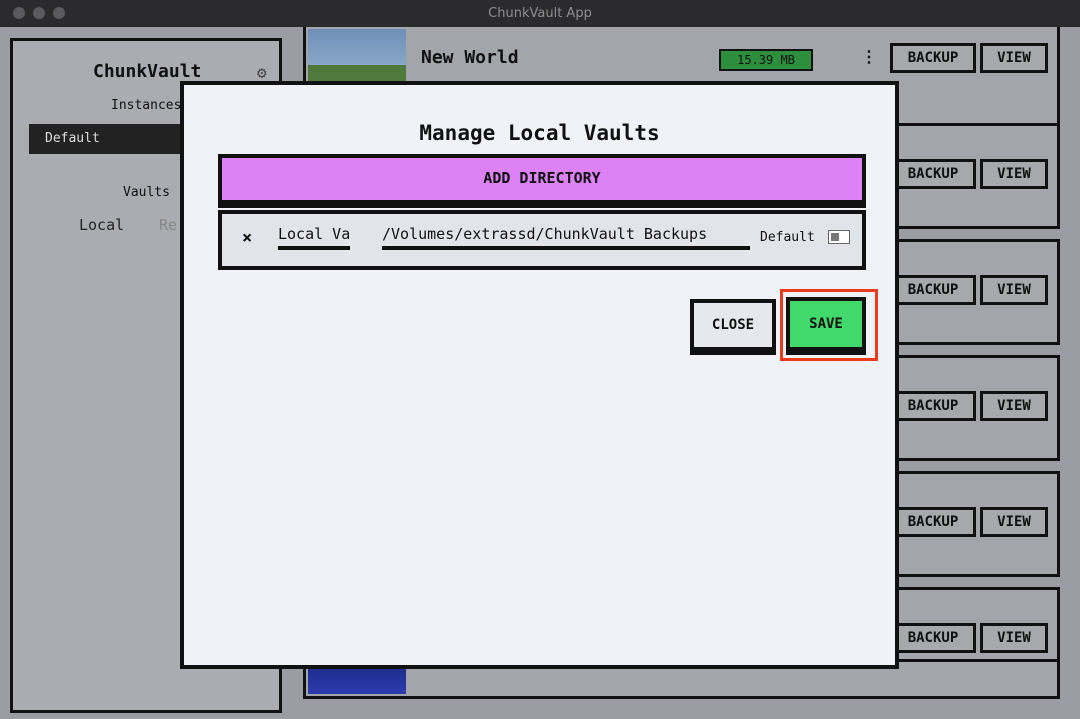  Describe the element at coordinates (146, 105) in the screenshot. I see `instances-label: Instances` at that location.